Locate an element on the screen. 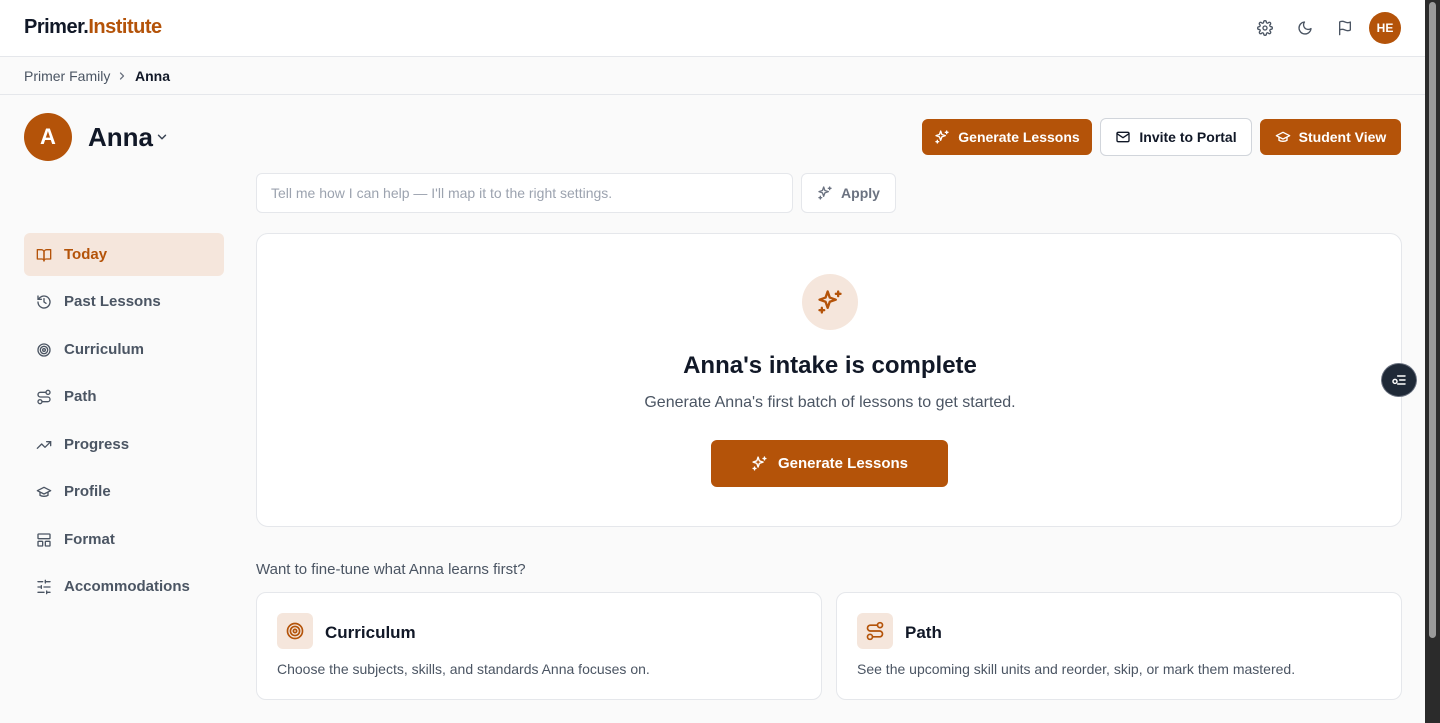  scrollbar-thumb is located at coordinates (1432, 320).